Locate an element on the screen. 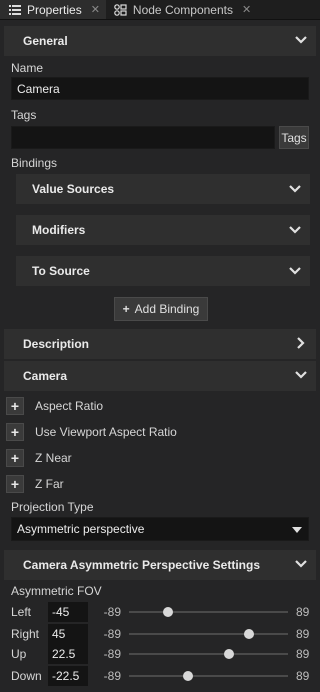 Image resolution: width=320 pixels, height=692 pixels. fov-value-input: 45 is located at coordinates (68, 634).